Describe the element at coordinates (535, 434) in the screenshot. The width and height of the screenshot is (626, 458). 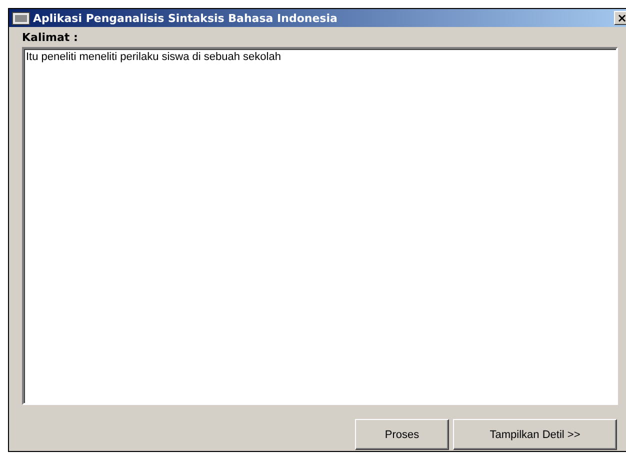
I see `details-button: Tampilkan Detil >>` at that location.